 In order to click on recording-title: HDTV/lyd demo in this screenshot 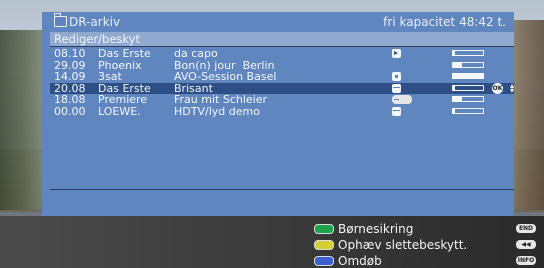, I will do `click(217, 111)`.